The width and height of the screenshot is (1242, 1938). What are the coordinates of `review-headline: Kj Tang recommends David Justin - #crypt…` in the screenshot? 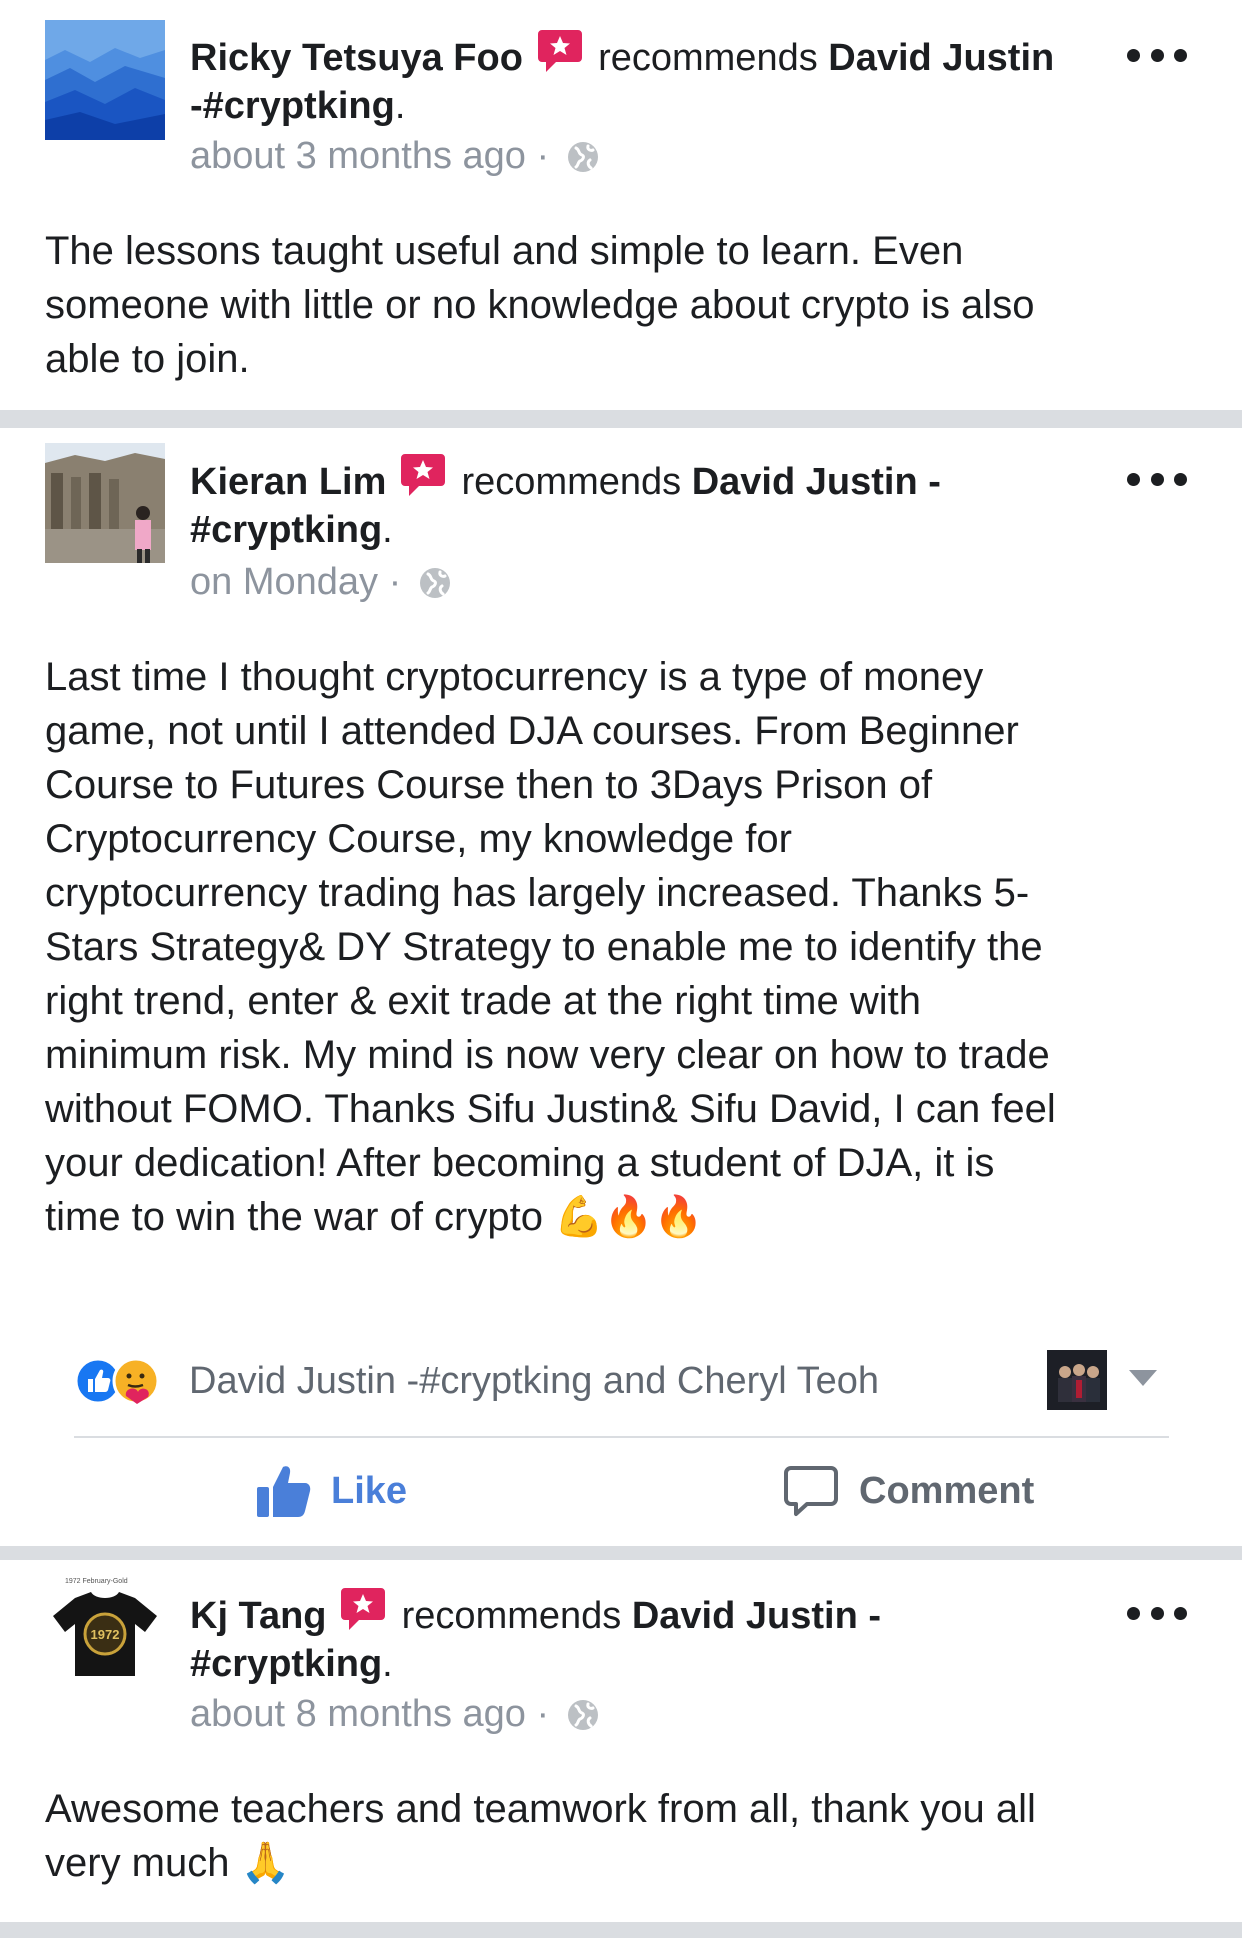 It's located at (640, 1637).